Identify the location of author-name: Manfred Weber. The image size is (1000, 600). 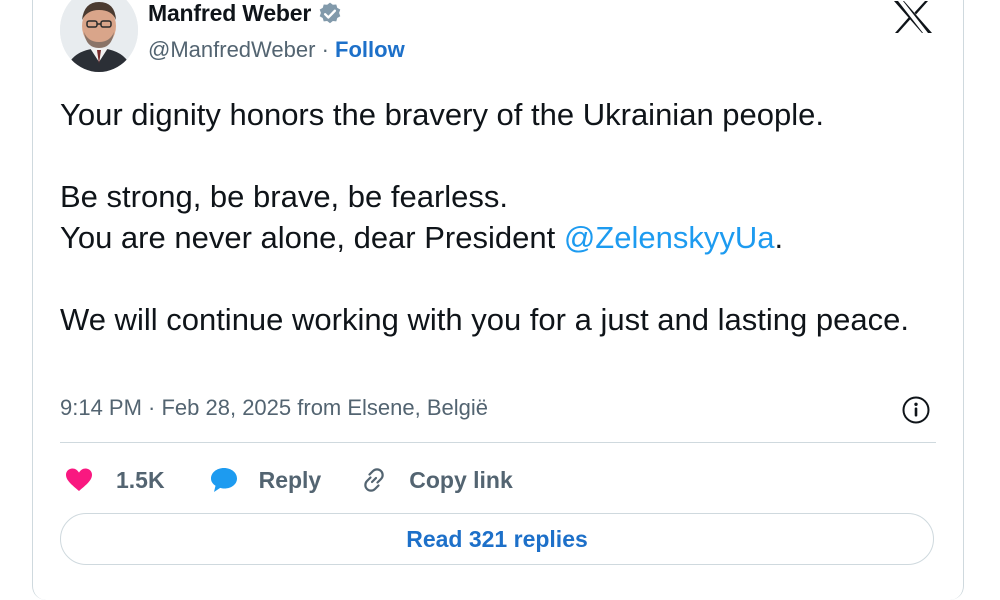
(245, 13).